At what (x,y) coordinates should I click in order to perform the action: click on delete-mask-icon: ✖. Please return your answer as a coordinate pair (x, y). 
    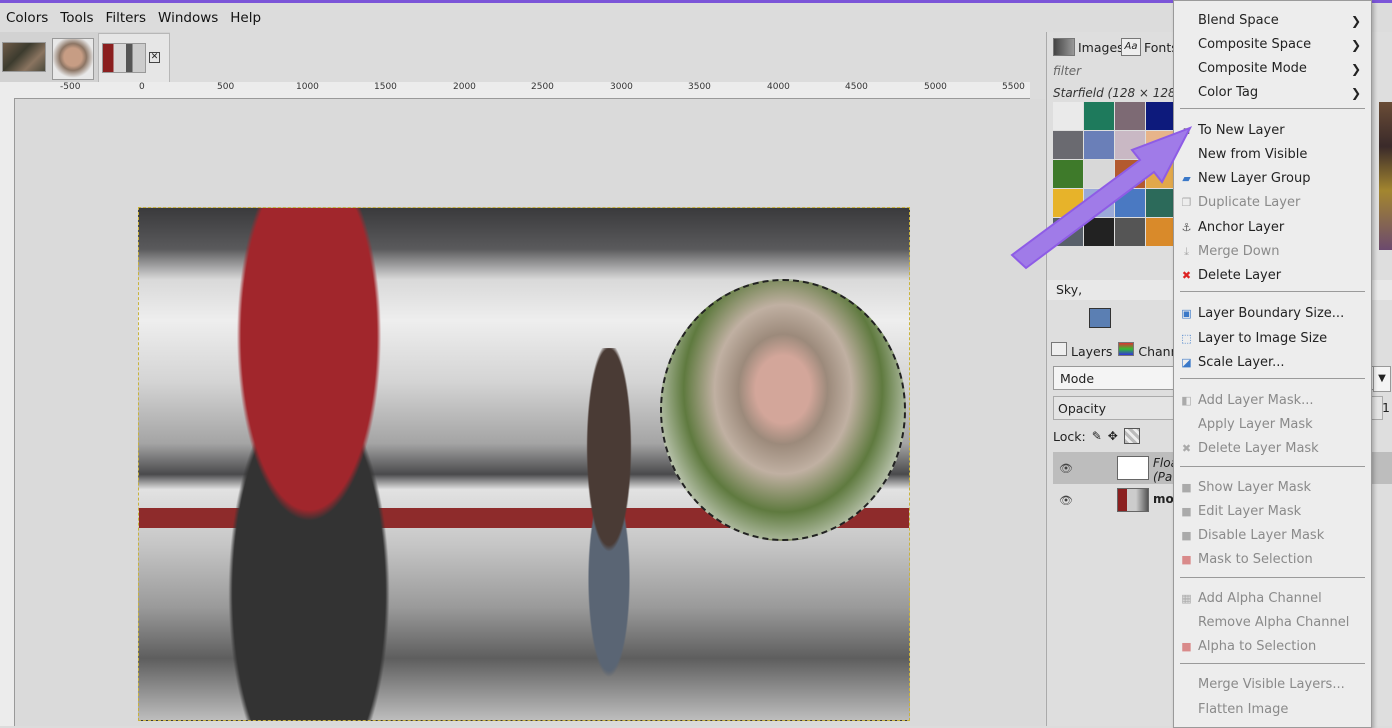
    Looking at the image, I should click on (1186, 448).